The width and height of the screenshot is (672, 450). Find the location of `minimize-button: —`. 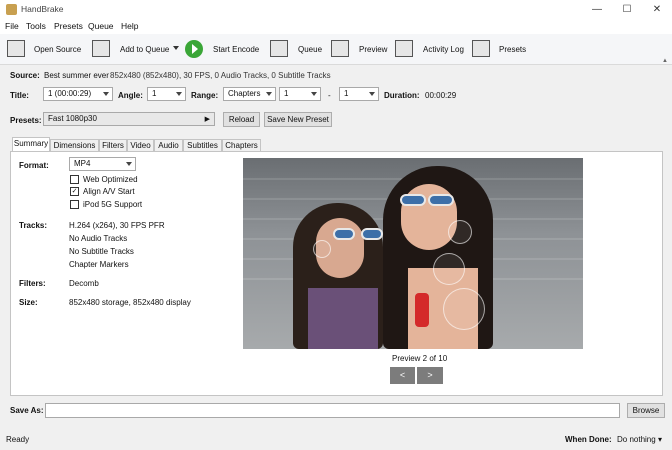

minimize-button: — is located at coordinates (597, 9).